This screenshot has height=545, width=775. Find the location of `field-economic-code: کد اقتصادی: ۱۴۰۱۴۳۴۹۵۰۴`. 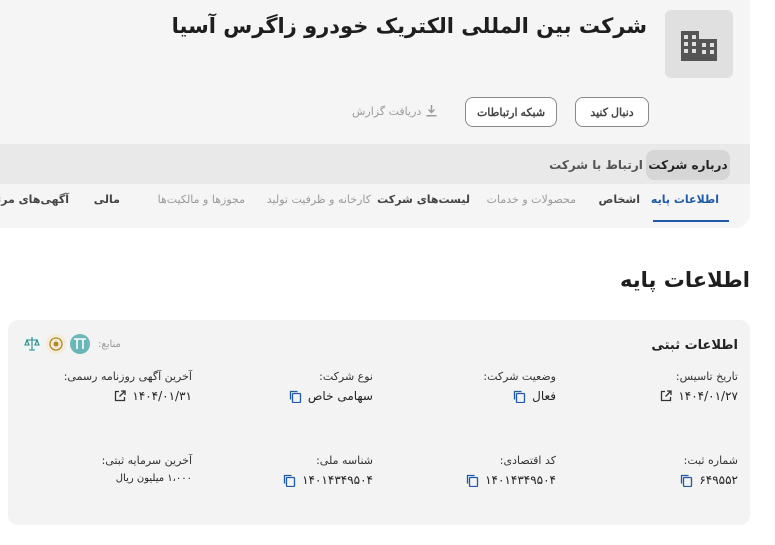

field-economic-code: کد اقتصادی: ۱۴۰۱۴۳۴۹۵۰۴ is located at coordinates (471, 470).